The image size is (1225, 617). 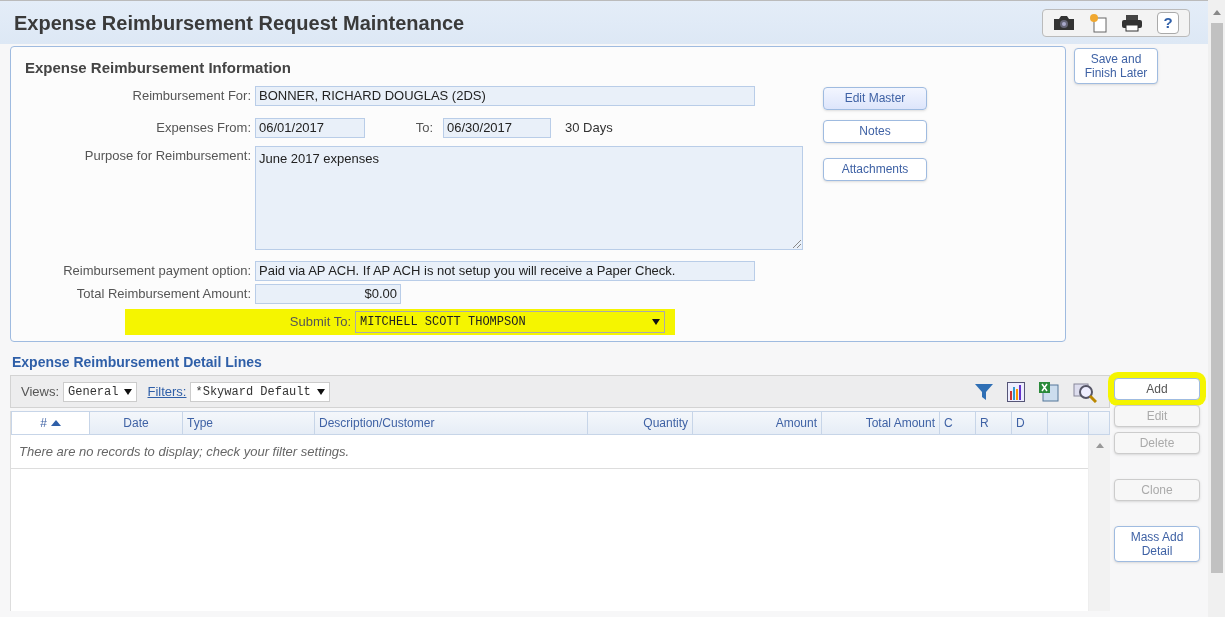 I want to click on printer-icon, so click(x=1132, y=22).